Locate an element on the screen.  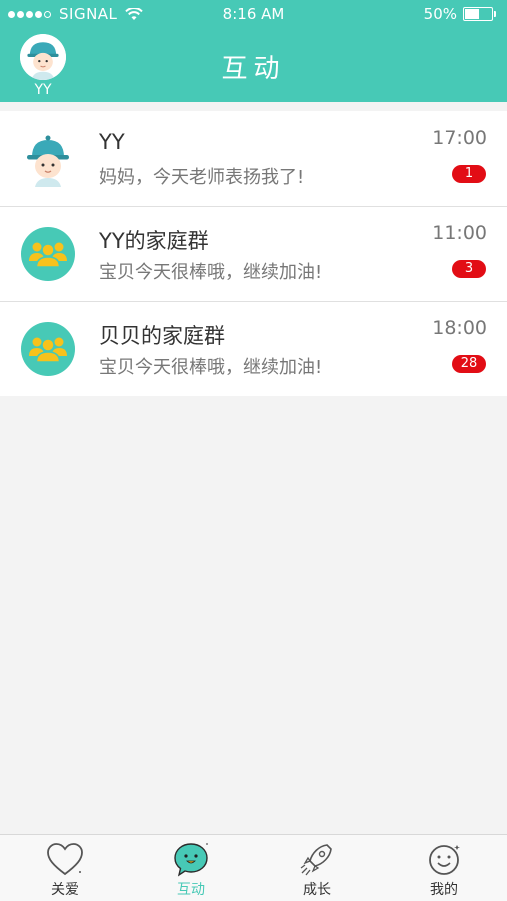
conversation-time: 11:00 is located at coordinates (459, 233).